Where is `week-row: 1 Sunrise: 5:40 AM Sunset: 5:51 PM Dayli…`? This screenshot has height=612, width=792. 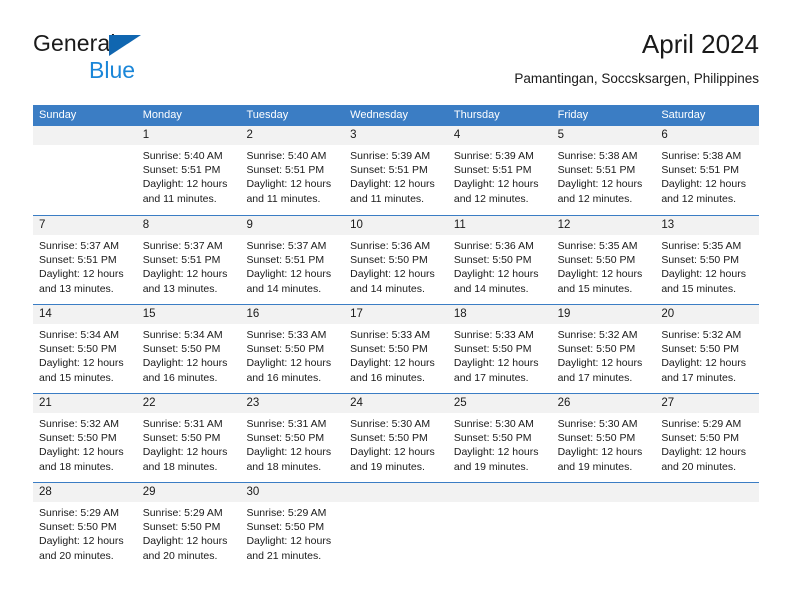 week-row: 1 Sunrise: 5:40 AM Sunset: 5:51 PM Dayli… is located at coordinates (396, 170).